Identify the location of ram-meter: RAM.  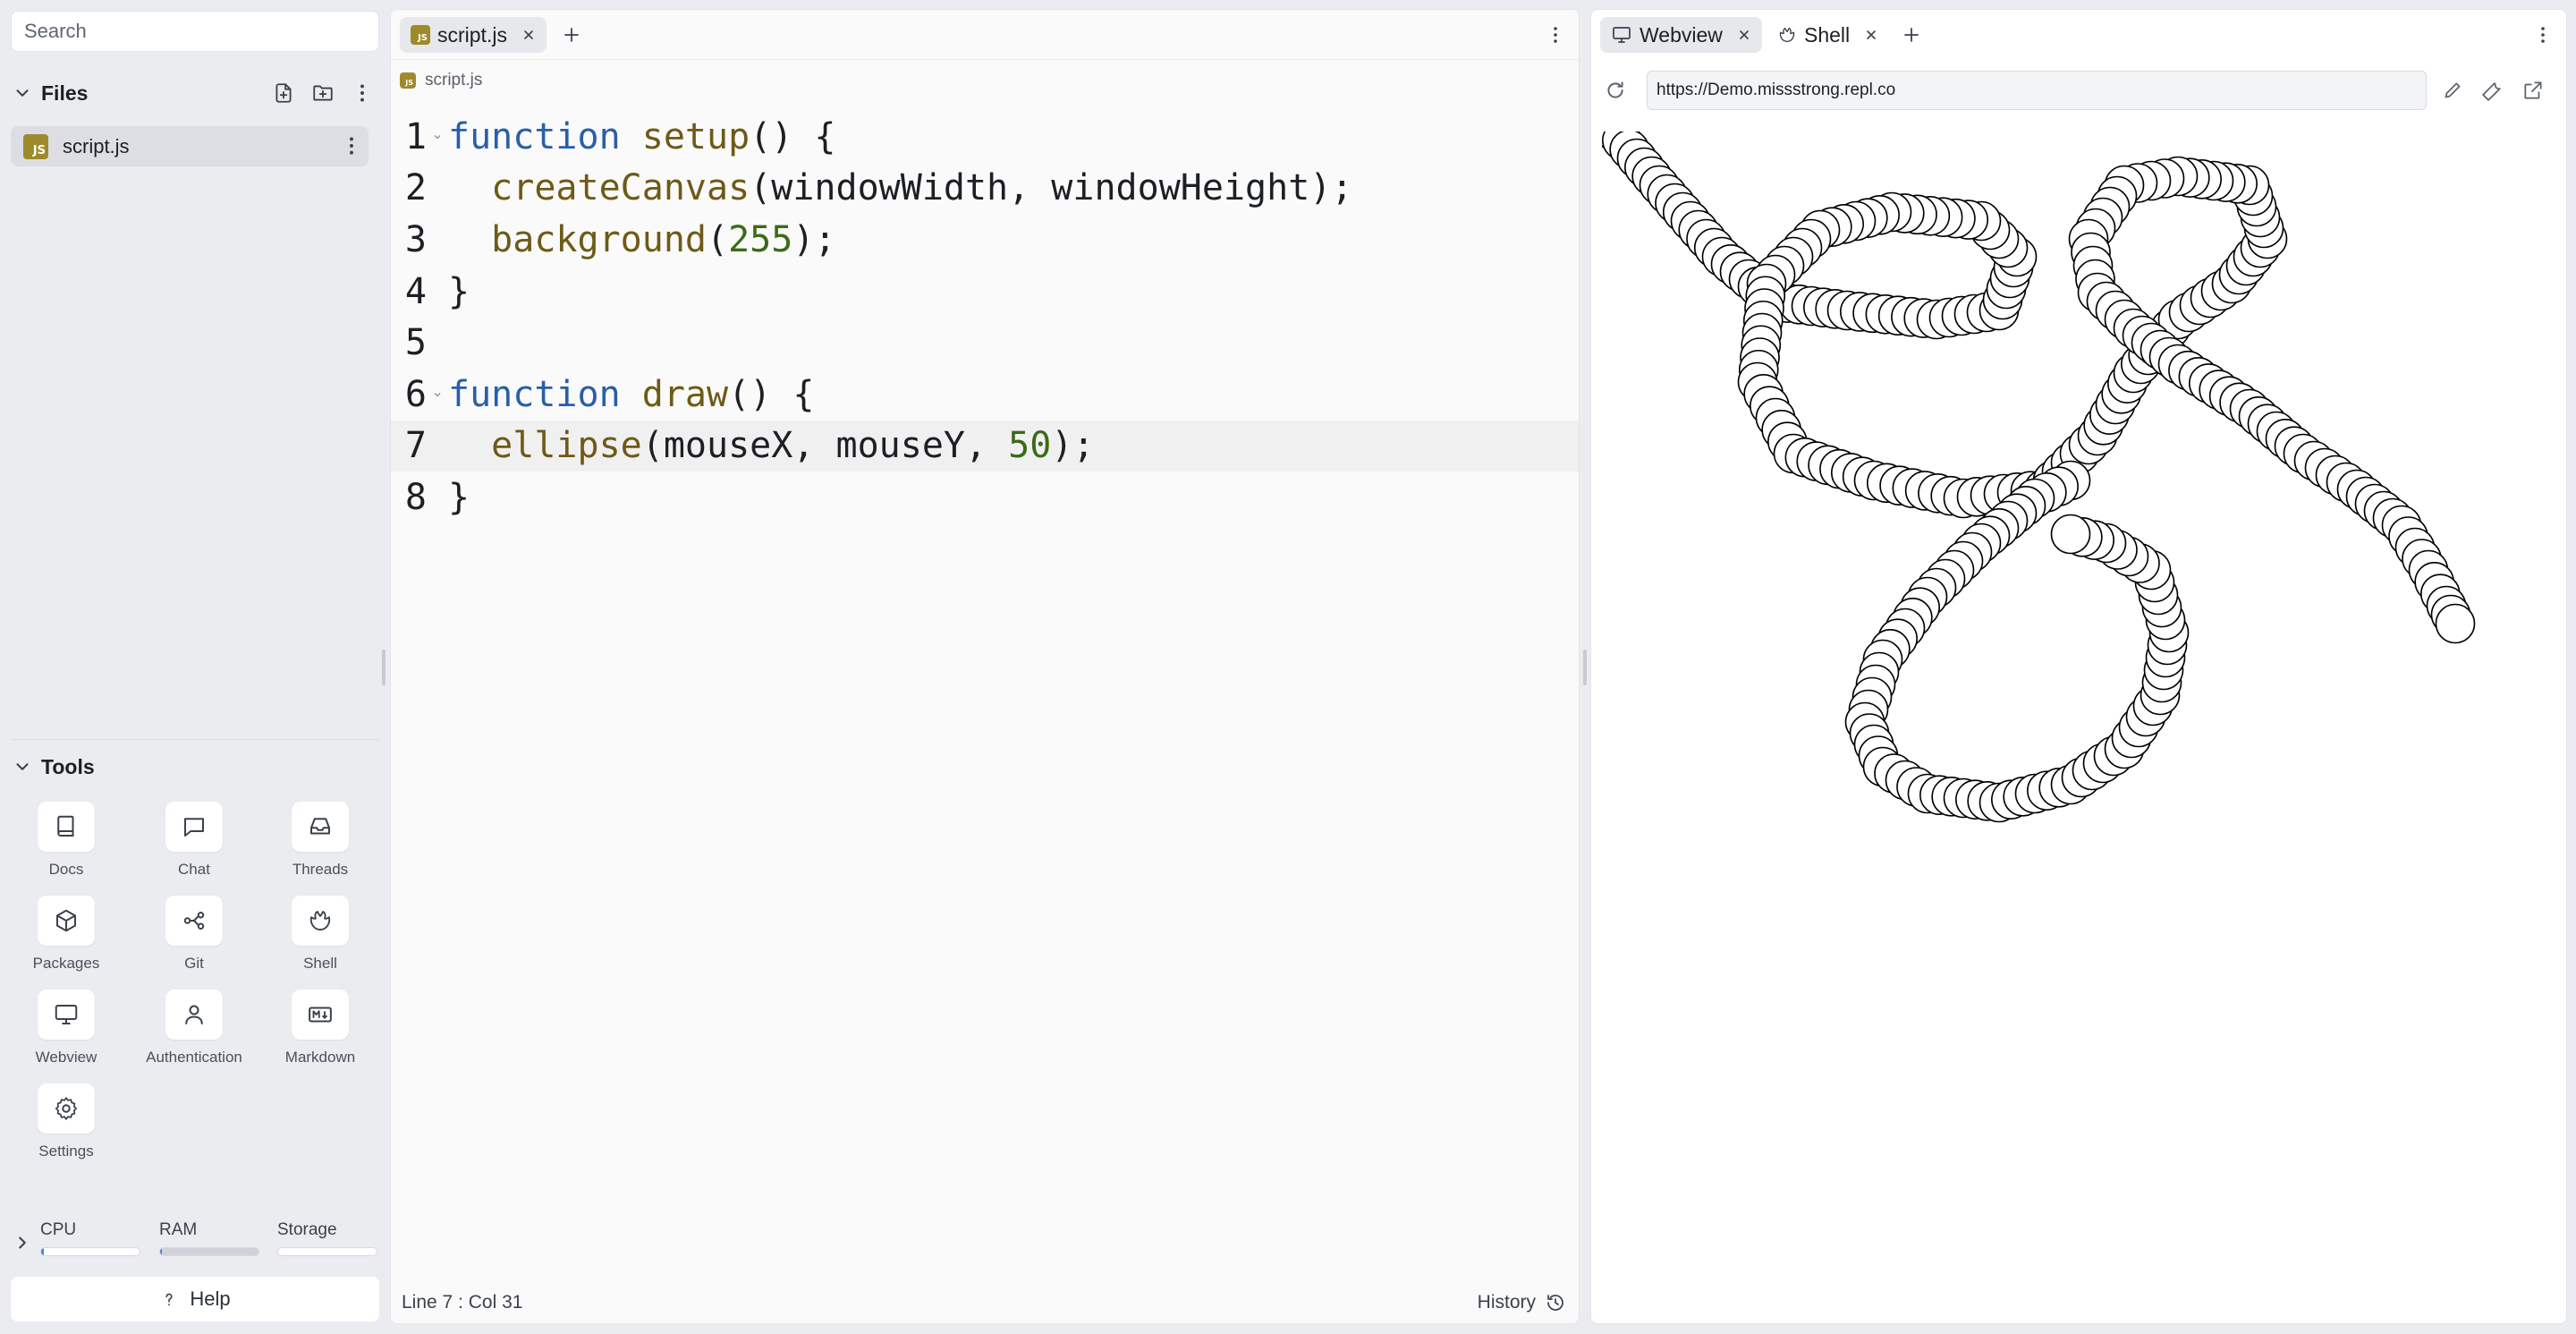
(209, 1238).